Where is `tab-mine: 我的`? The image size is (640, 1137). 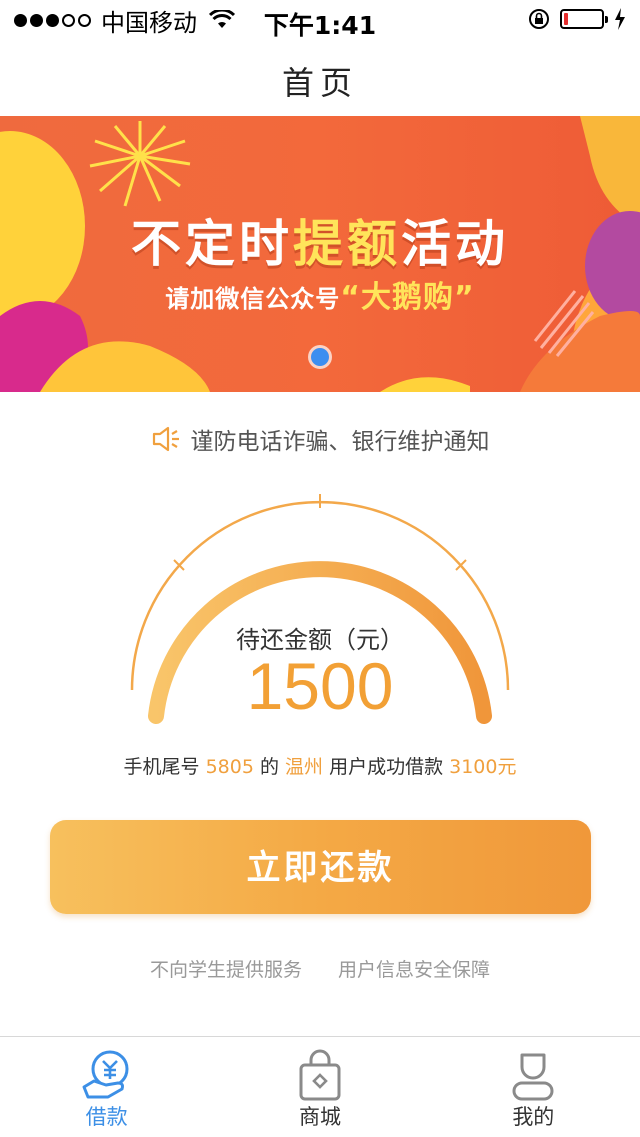 tab-mine: 我的 is located at coordinates (533, 1087).